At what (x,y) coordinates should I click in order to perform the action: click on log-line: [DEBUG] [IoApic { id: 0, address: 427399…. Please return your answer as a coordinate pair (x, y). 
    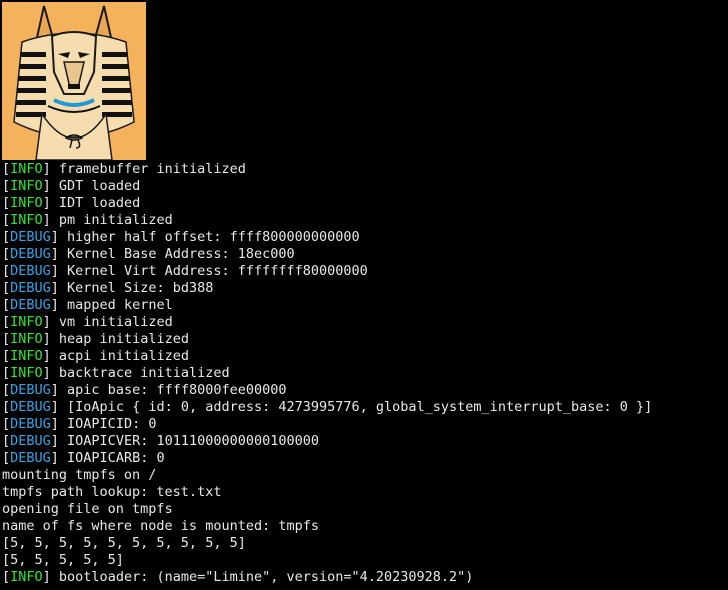
    Looking at the image, I should click on (365, 407).